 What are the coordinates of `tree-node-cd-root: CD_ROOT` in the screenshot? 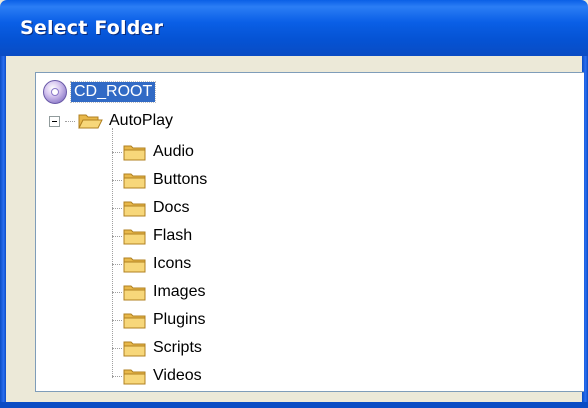 It's located at (99, 92).